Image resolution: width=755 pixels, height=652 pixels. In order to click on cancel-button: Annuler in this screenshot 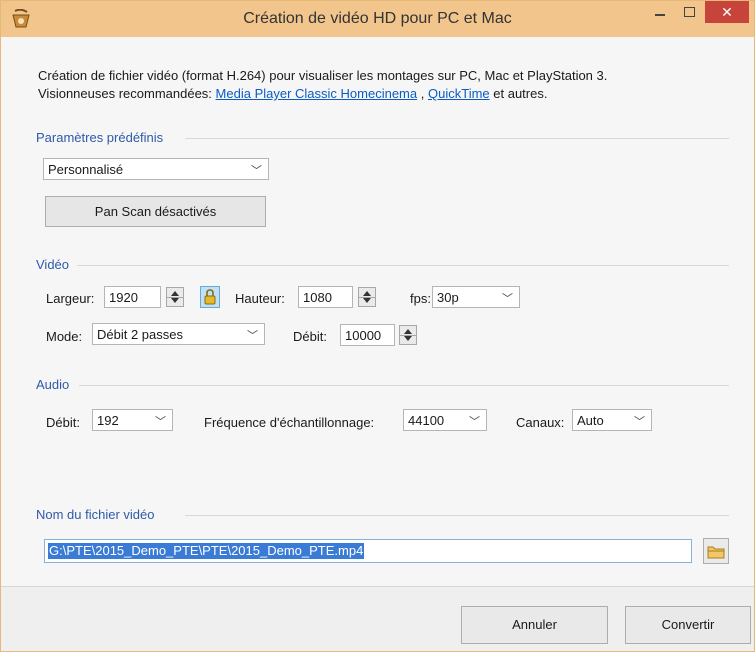, I will do `click(534, 625)`.